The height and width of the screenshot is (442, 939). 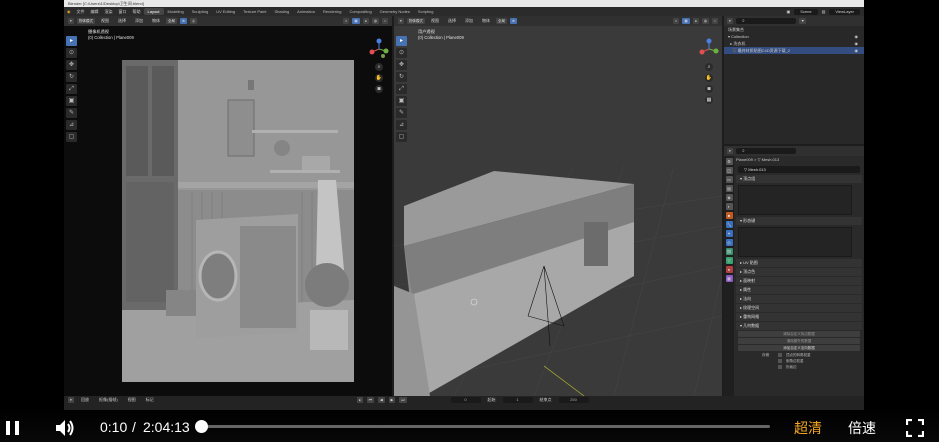 What do you see at coordinates (381, 400) in the screenshot?
I see `play-reverse-icon: ◀` at bounding box center [381, 400].